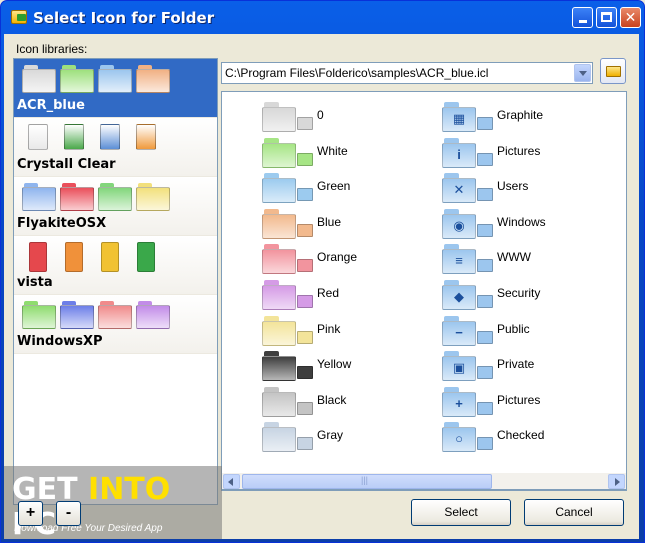 Image resolution: width=645 pixels, height=543 pixels. I want to click on open-folder-icon, so click(613, 71).